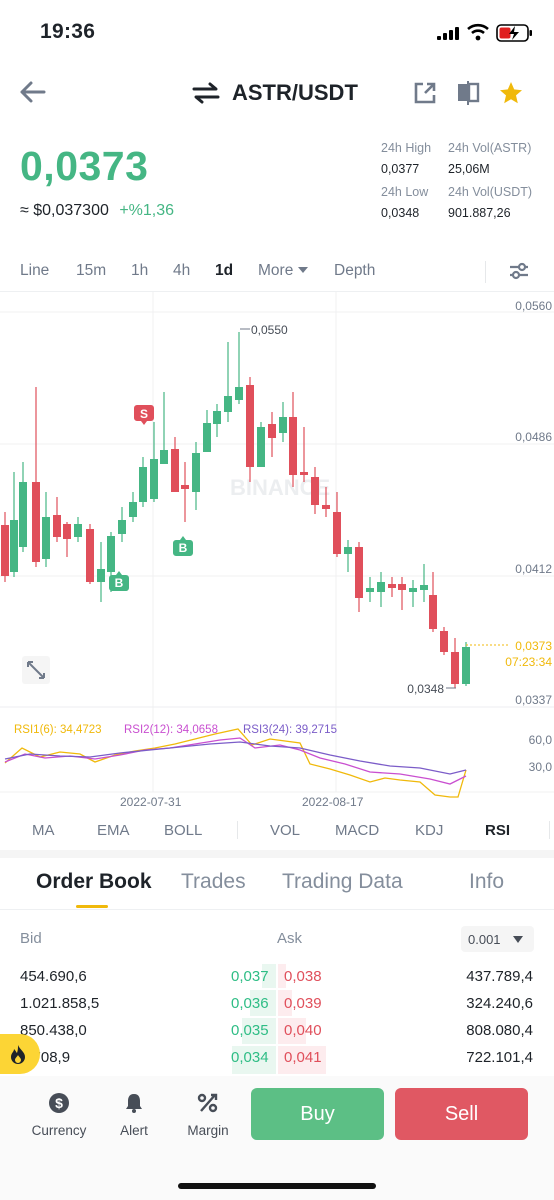  I want to click on pair-selector: ASTR/USDT, so click(275, 93).